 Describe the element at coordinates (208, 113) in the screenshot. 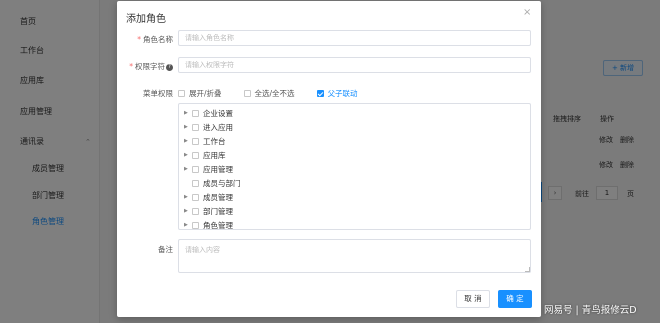

I see `tree-node-enterprise-settings: ▶ 企业设置` at that location.